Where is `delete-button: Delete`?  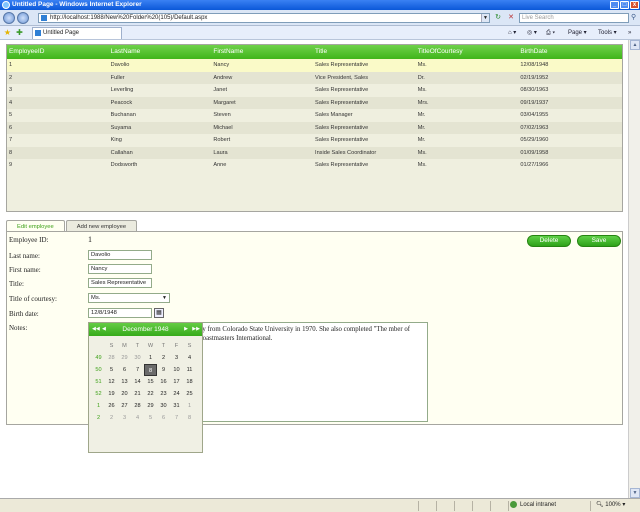 delete-button: Delete is located at coordinates (549, 241).